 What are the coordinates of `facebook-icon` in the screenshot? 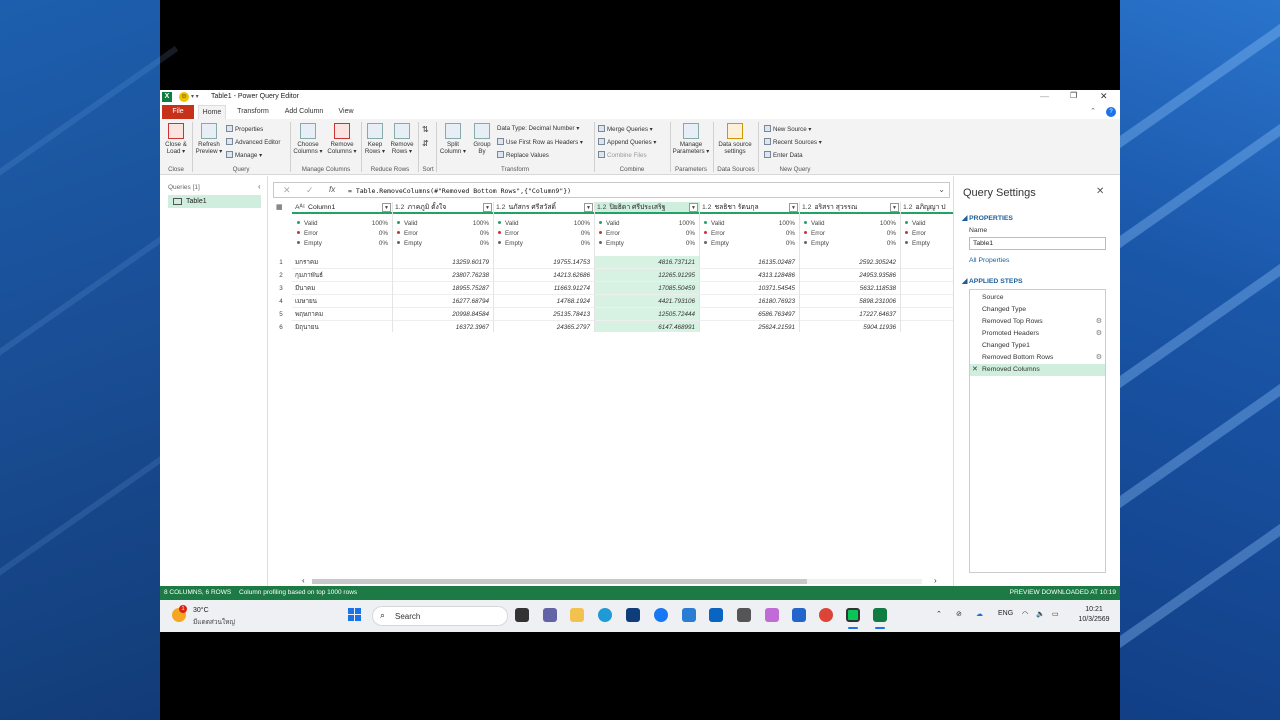 It's located at (661, 615).